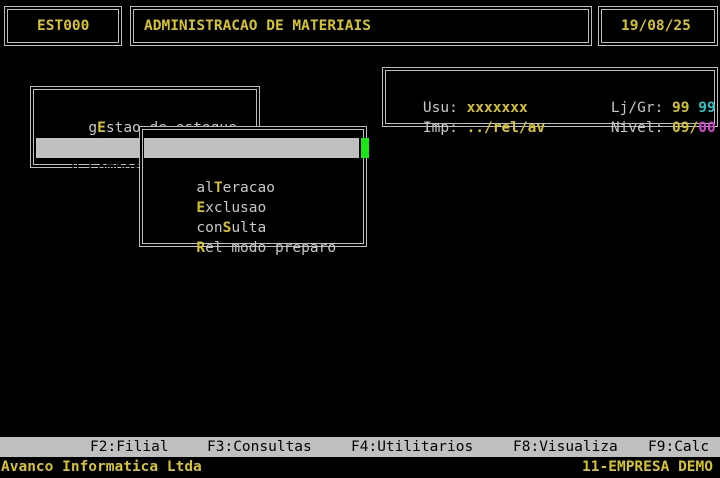 Image resolution: width=720 pixels, height=478 pixels. Describe the element at coordinates (129, 447) in the screenshot. I see `fkey-f2-filial: F2:Filial` at that location.